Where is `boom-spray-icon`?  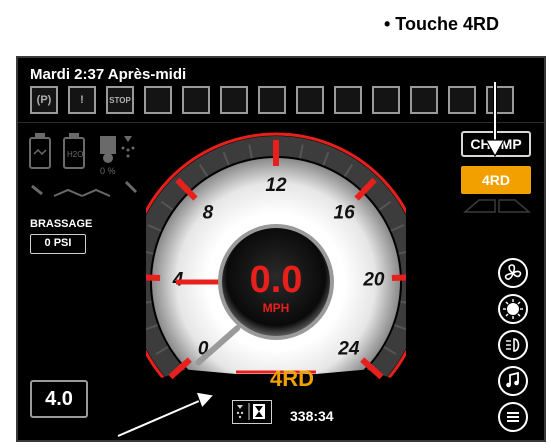
boom-spray-icon is located at coordinates (84, 188).